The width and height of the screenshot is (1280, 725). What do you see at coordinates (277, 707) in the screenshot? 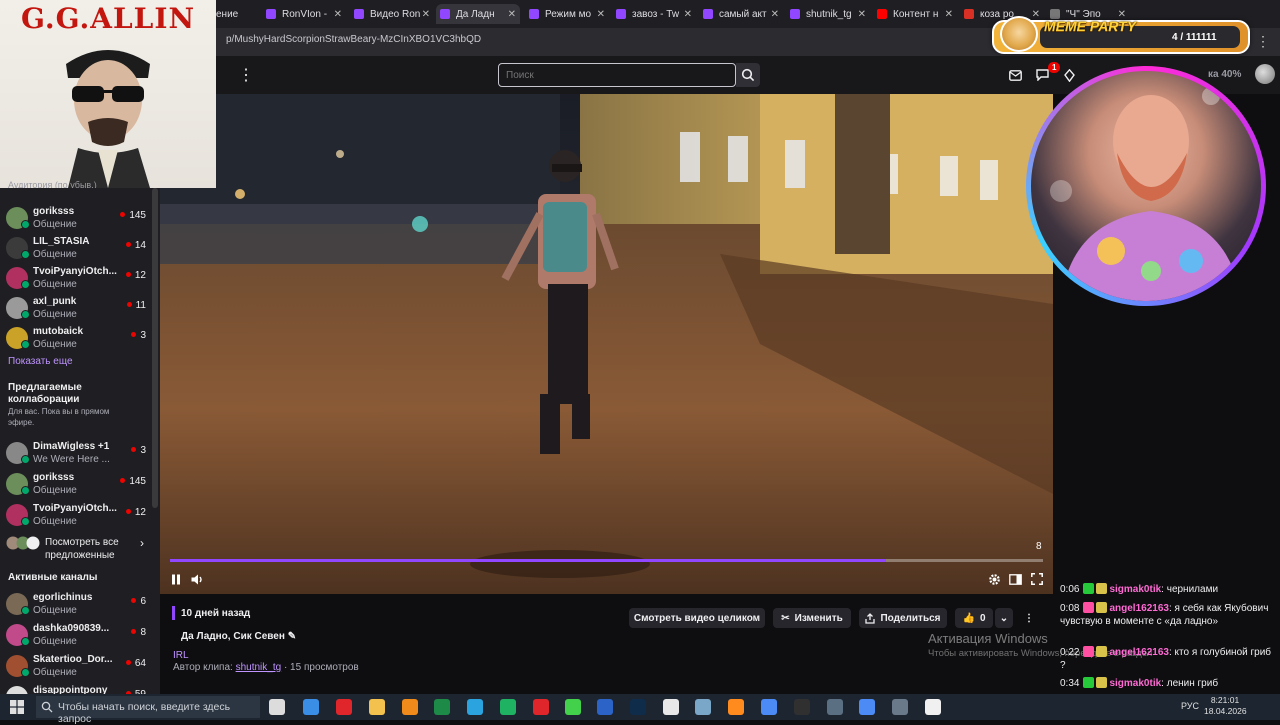
I see `task-view-icon` at bounding box center [277, 707].